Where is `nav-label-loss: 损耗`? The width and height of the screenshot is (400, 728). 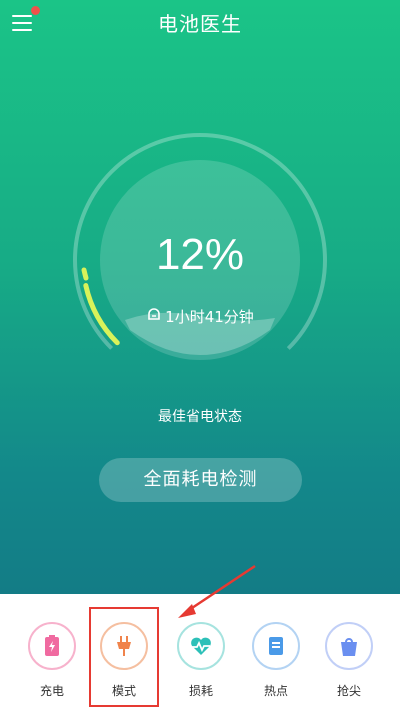
nav-label-loss: 损耗 is located at coordinates (200, 691).